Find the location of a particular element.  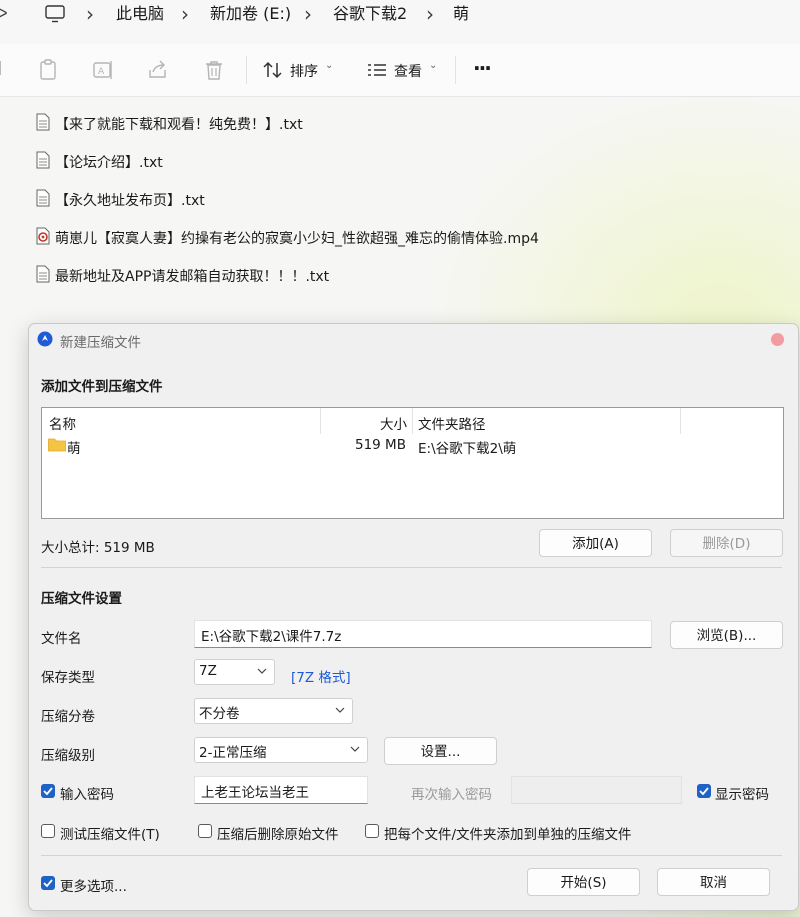

separate-archives-label: 把每个文件/文件夹添加到单独的压缩文件 is located at coordinates (508, 833).